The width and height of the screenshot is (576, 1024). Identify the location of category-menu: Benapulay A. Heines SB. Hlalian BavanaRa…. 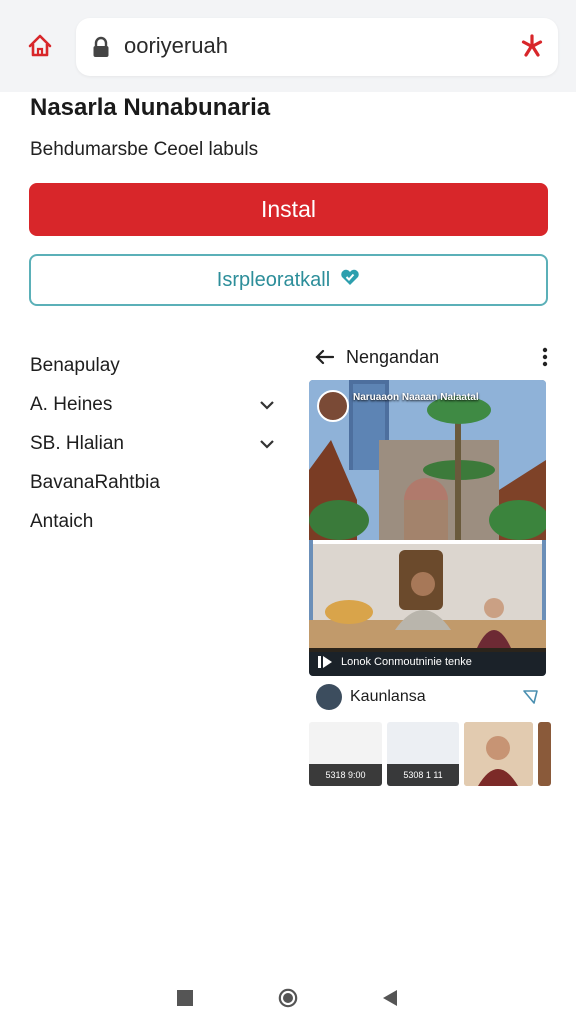
(152, 443).